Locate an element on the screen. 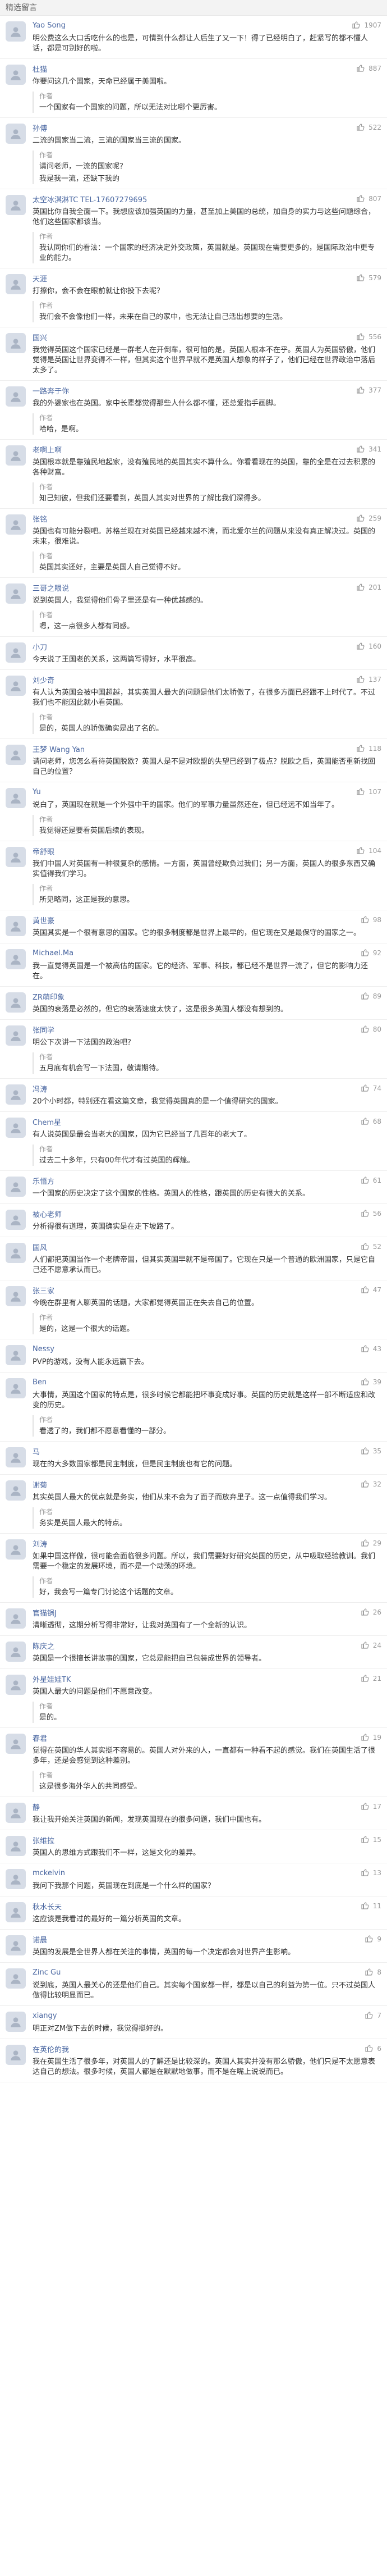 The width and height of the screenshot is (387, 2576). commenter-name: 小刀 is located at coordinates (40, 646).